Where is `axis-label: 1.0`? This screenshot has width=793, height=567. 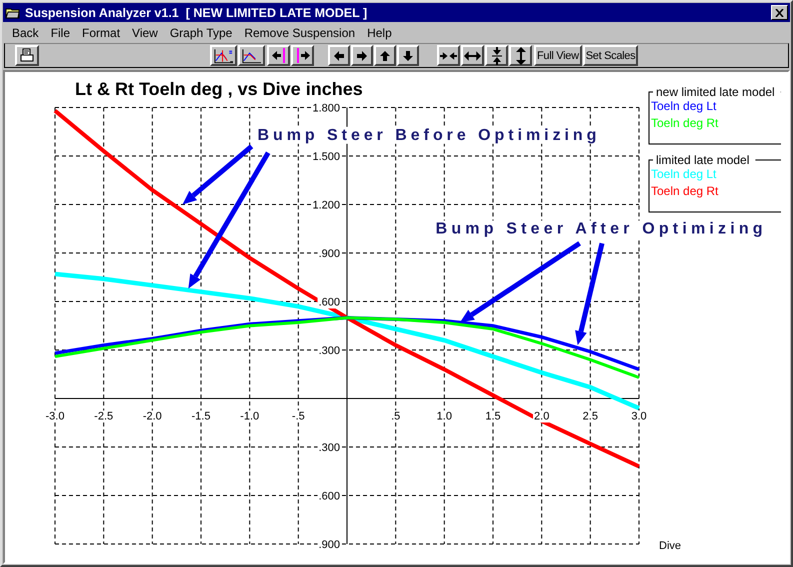 axis-label: 1.0 is located at coordinates (444, 416).